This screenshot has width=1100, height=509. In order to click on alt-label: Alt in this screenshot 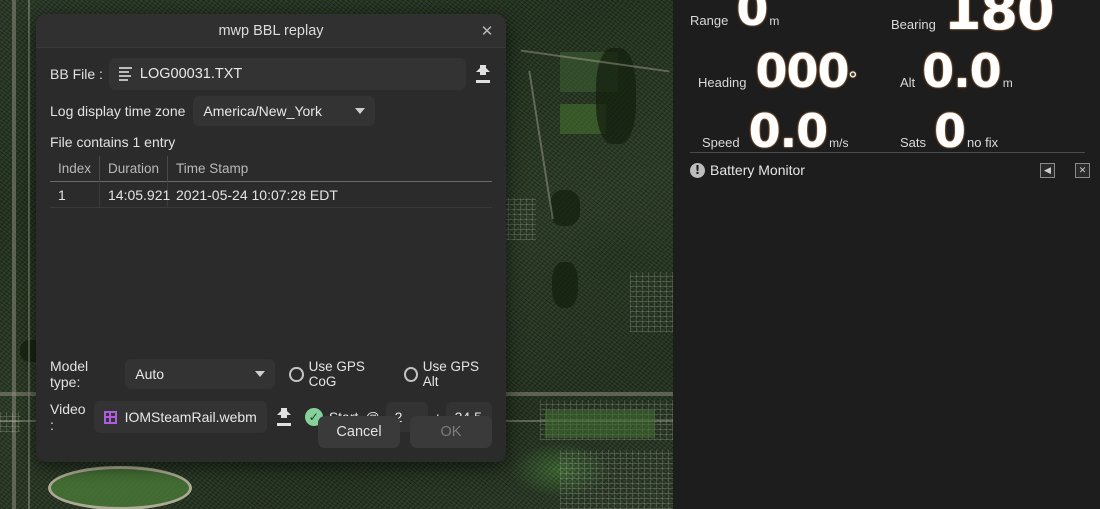, I will do `click(908, 82)`.